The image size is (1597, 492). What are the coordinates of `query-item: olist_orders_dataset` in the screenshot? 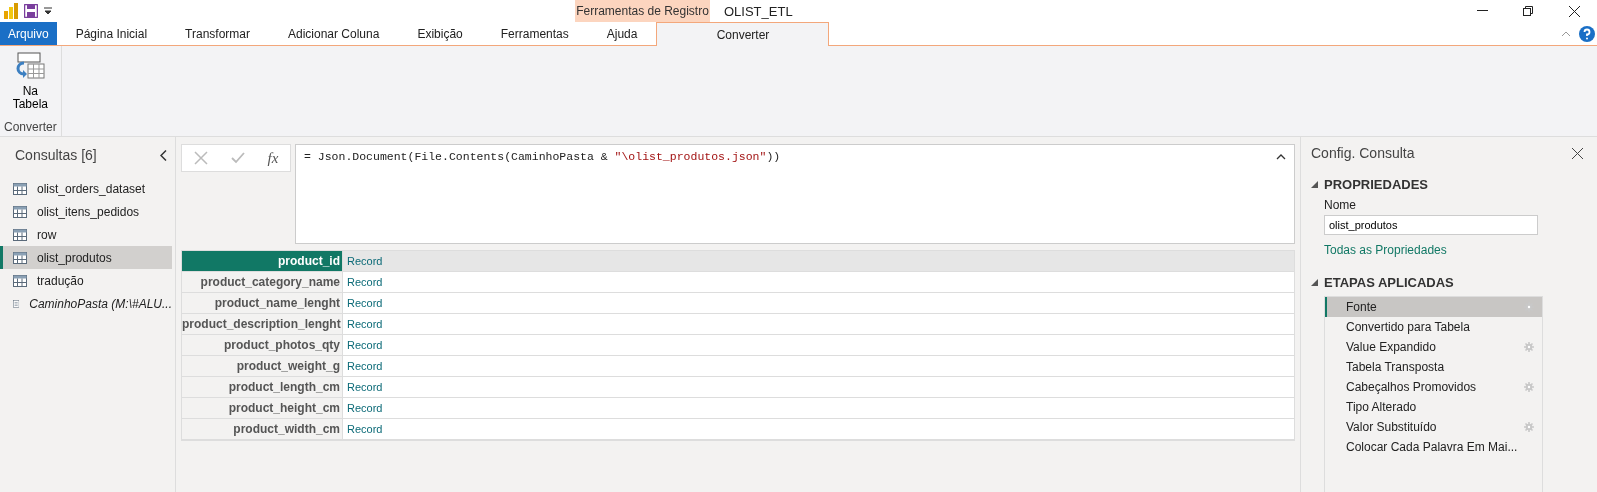 It's located at (86, 188).